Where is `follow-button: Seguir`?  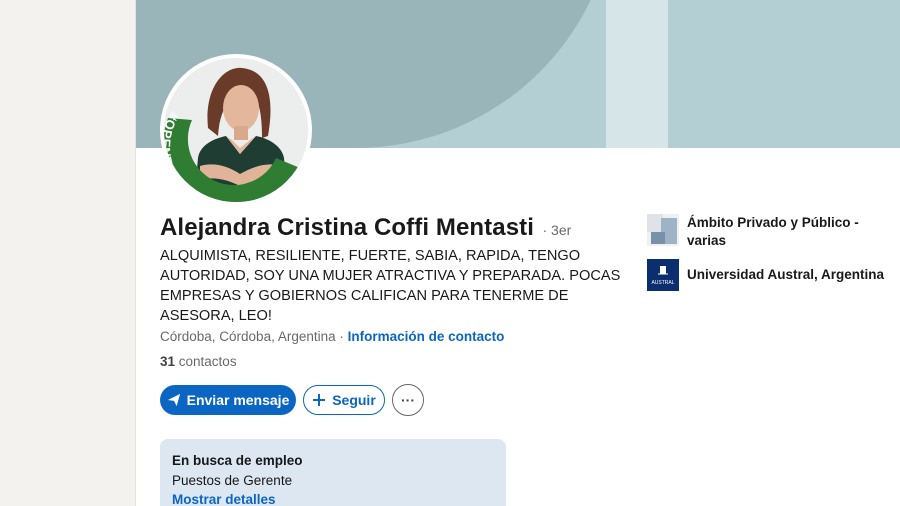
follow-button: Seguir is located at coordinates (344, 400).